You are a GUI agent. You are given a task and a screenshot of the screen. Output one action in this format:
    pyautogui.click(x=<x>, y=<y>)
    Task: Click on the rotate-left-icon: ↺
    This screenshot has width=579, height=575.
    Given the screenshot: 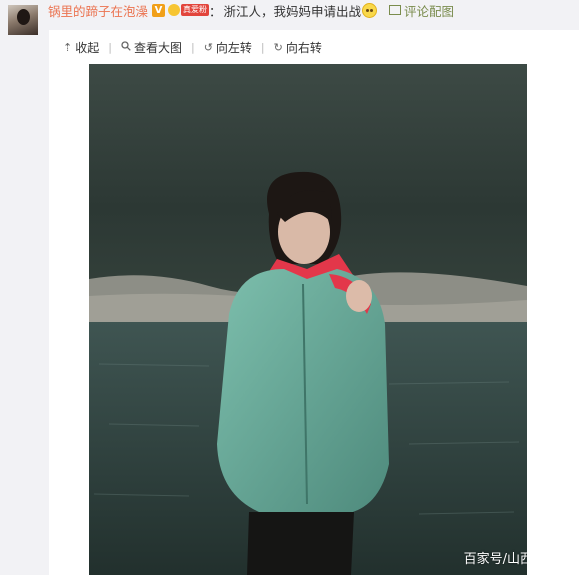 What is the action you would take?
    pyautogui.click(x=208, y=47)
    